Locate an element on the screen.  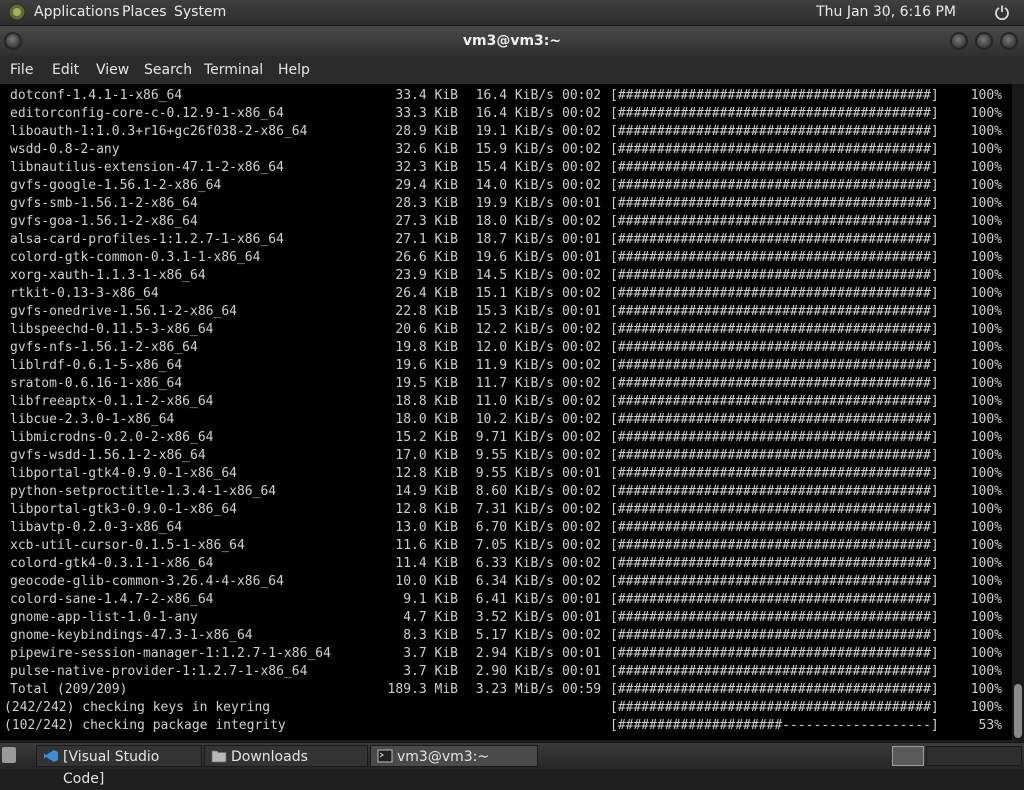
download-rate: 15.4 KiB/s is located at coordinates (514, 167).